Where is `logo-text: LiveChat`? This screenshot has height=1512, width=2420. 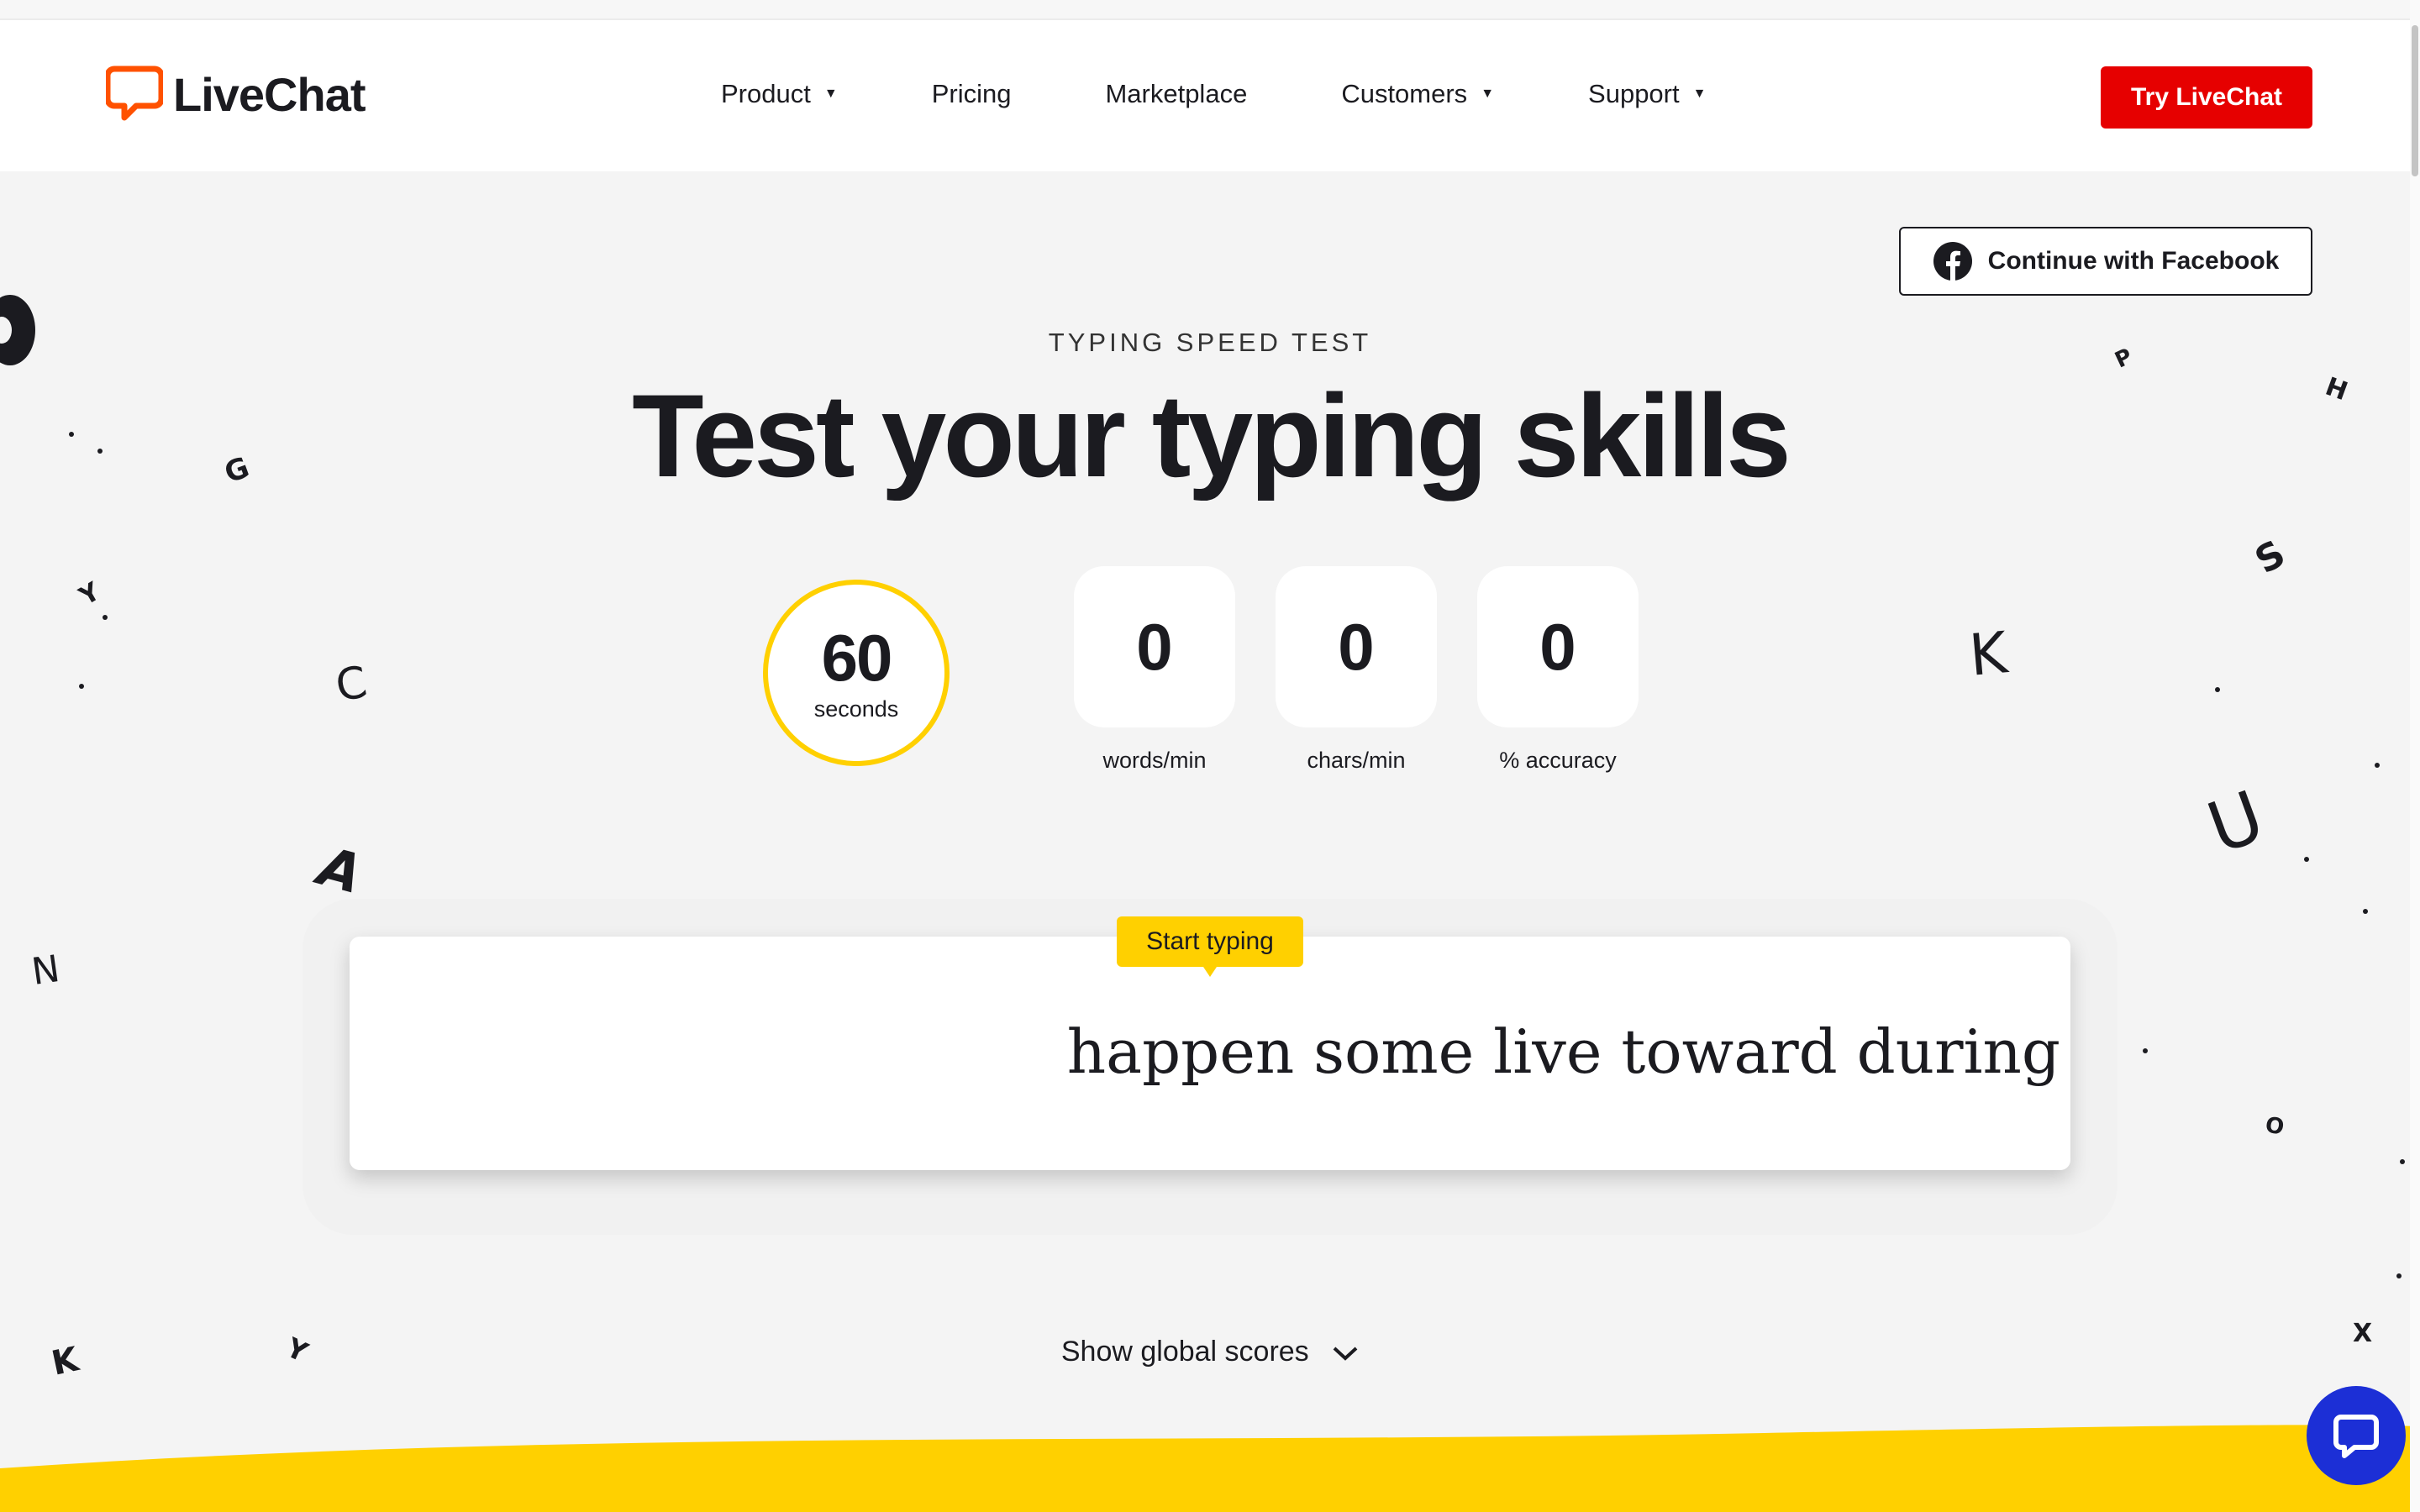
logo-text: LiveChat is located at coordinates (269, 94).